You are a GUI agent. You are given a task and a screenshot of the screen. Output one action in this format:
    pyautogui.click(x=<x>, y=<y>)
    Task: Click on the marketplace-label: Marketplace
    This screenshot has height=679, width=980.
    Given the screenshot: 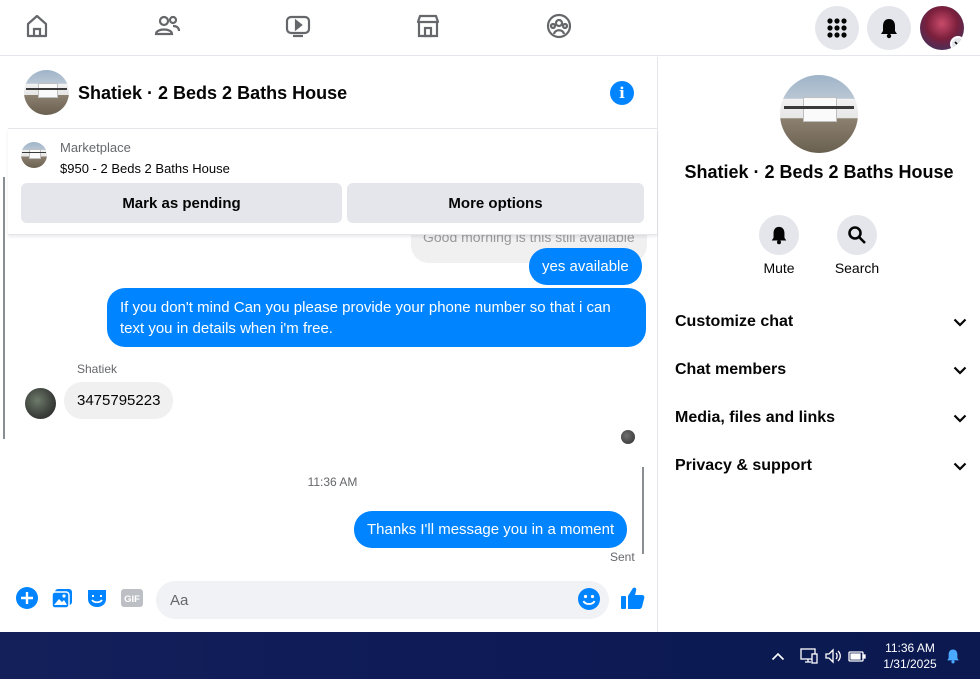 What is the action you would take?
    pyautogui.click(x=95, y=147)
    